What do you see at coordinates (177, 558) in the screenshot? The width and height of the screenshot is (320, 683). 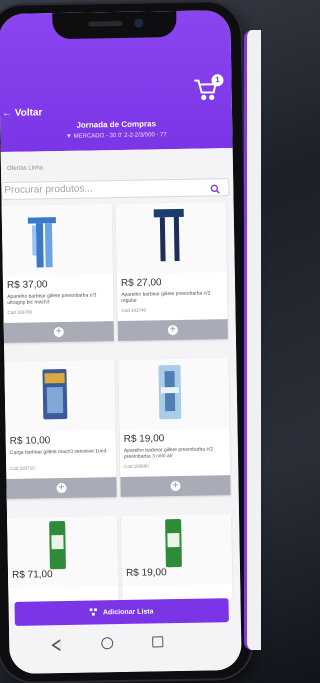 I see `product-card: R$ 19,00` at bounding box center [177, 558].